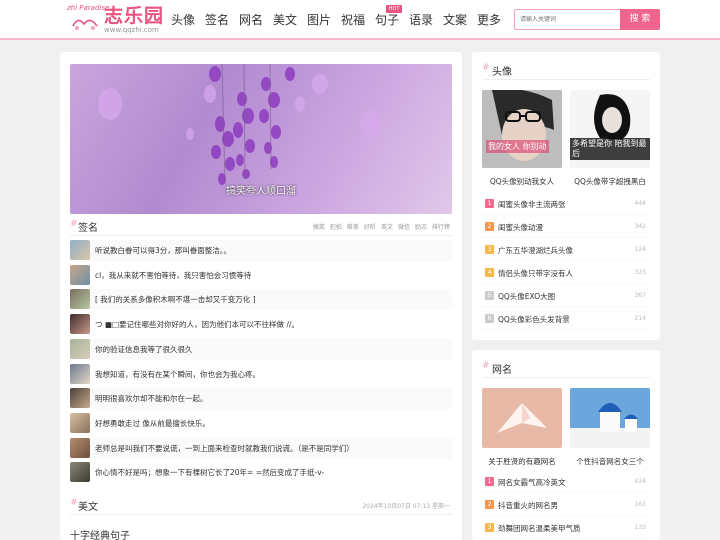  I want to click on signature-text: cl，我从来就不害怕等待，我只害怕会习惯等待, so click(173, 275).